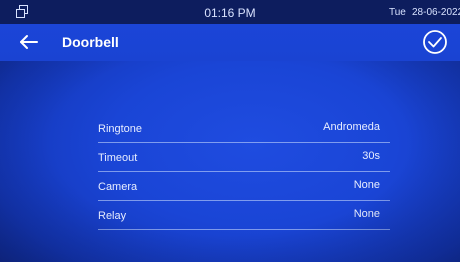 Image resolution: width=460 pixels, height=262 pixels. What do you see at coordinates (436, 12) in the screenshot?
I see `status-date: 28-06-2022` at bounding box center [436, 12].